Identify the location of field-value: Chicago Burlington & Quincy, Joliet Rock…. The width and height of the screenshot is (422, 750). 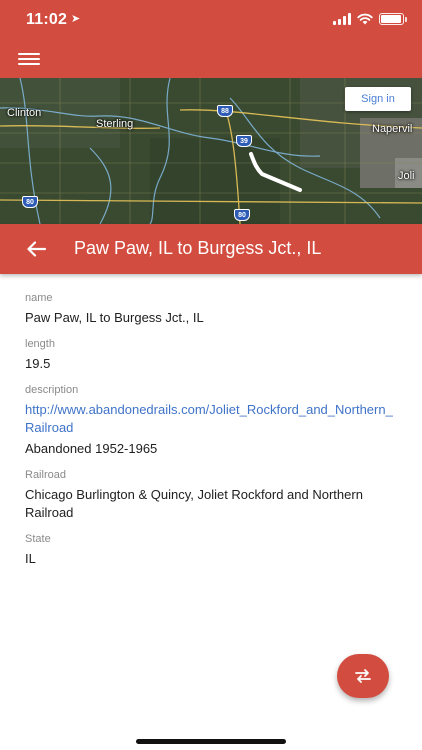
(194, 503).